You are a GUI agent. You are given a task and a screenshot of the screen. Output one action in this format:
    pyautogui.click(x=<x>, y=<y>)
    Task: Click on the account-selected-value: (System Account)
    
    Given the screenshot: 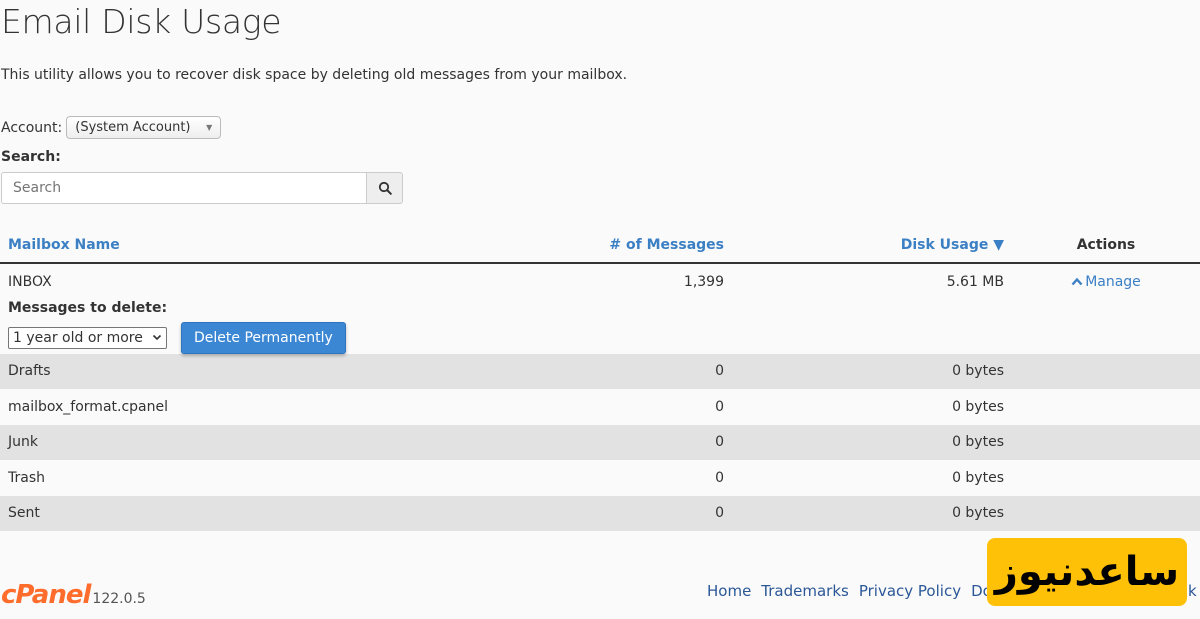 What is the action you would take?
    pyautogui.click(x=133, y=127)
    